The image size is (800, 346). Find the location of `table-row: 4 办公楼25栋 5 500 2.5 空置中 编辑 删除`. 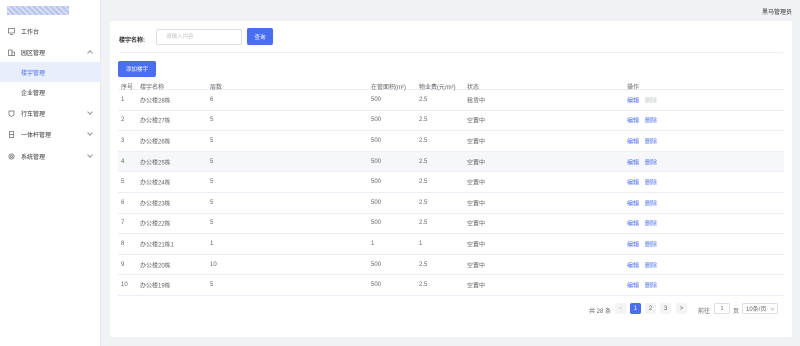

table-row: 4 办公楼25栋 5 500 2.5 空置中 编辑 删除 is located at coordinates (451, 162).